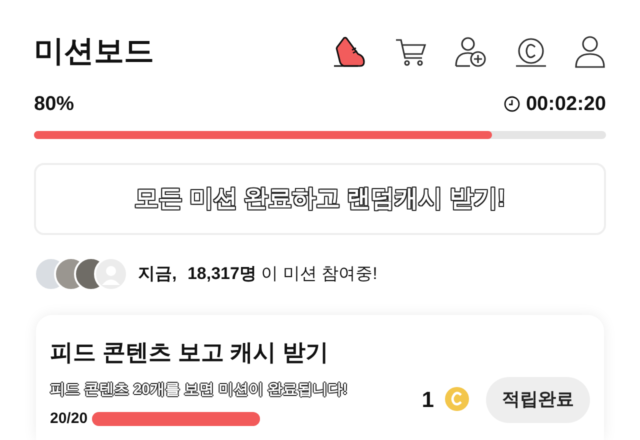 The image size is (640, 440). What do you see at coordinates (538, 399) in the screenshot?
I see `claim-button: 적립완료` at bounding box center [538, 399].